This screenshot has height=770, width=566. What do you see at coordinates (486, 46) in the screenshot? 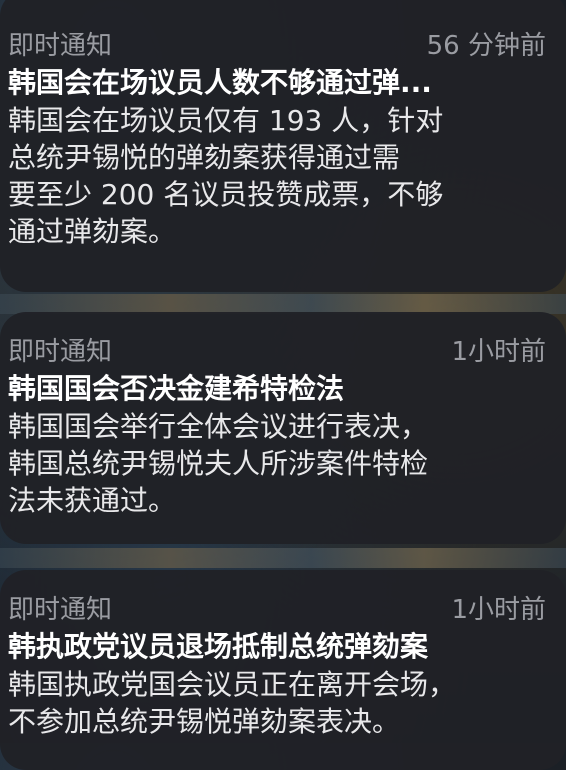
I see `notification-time: 56 分钟前` at bounding box center [486, 46].